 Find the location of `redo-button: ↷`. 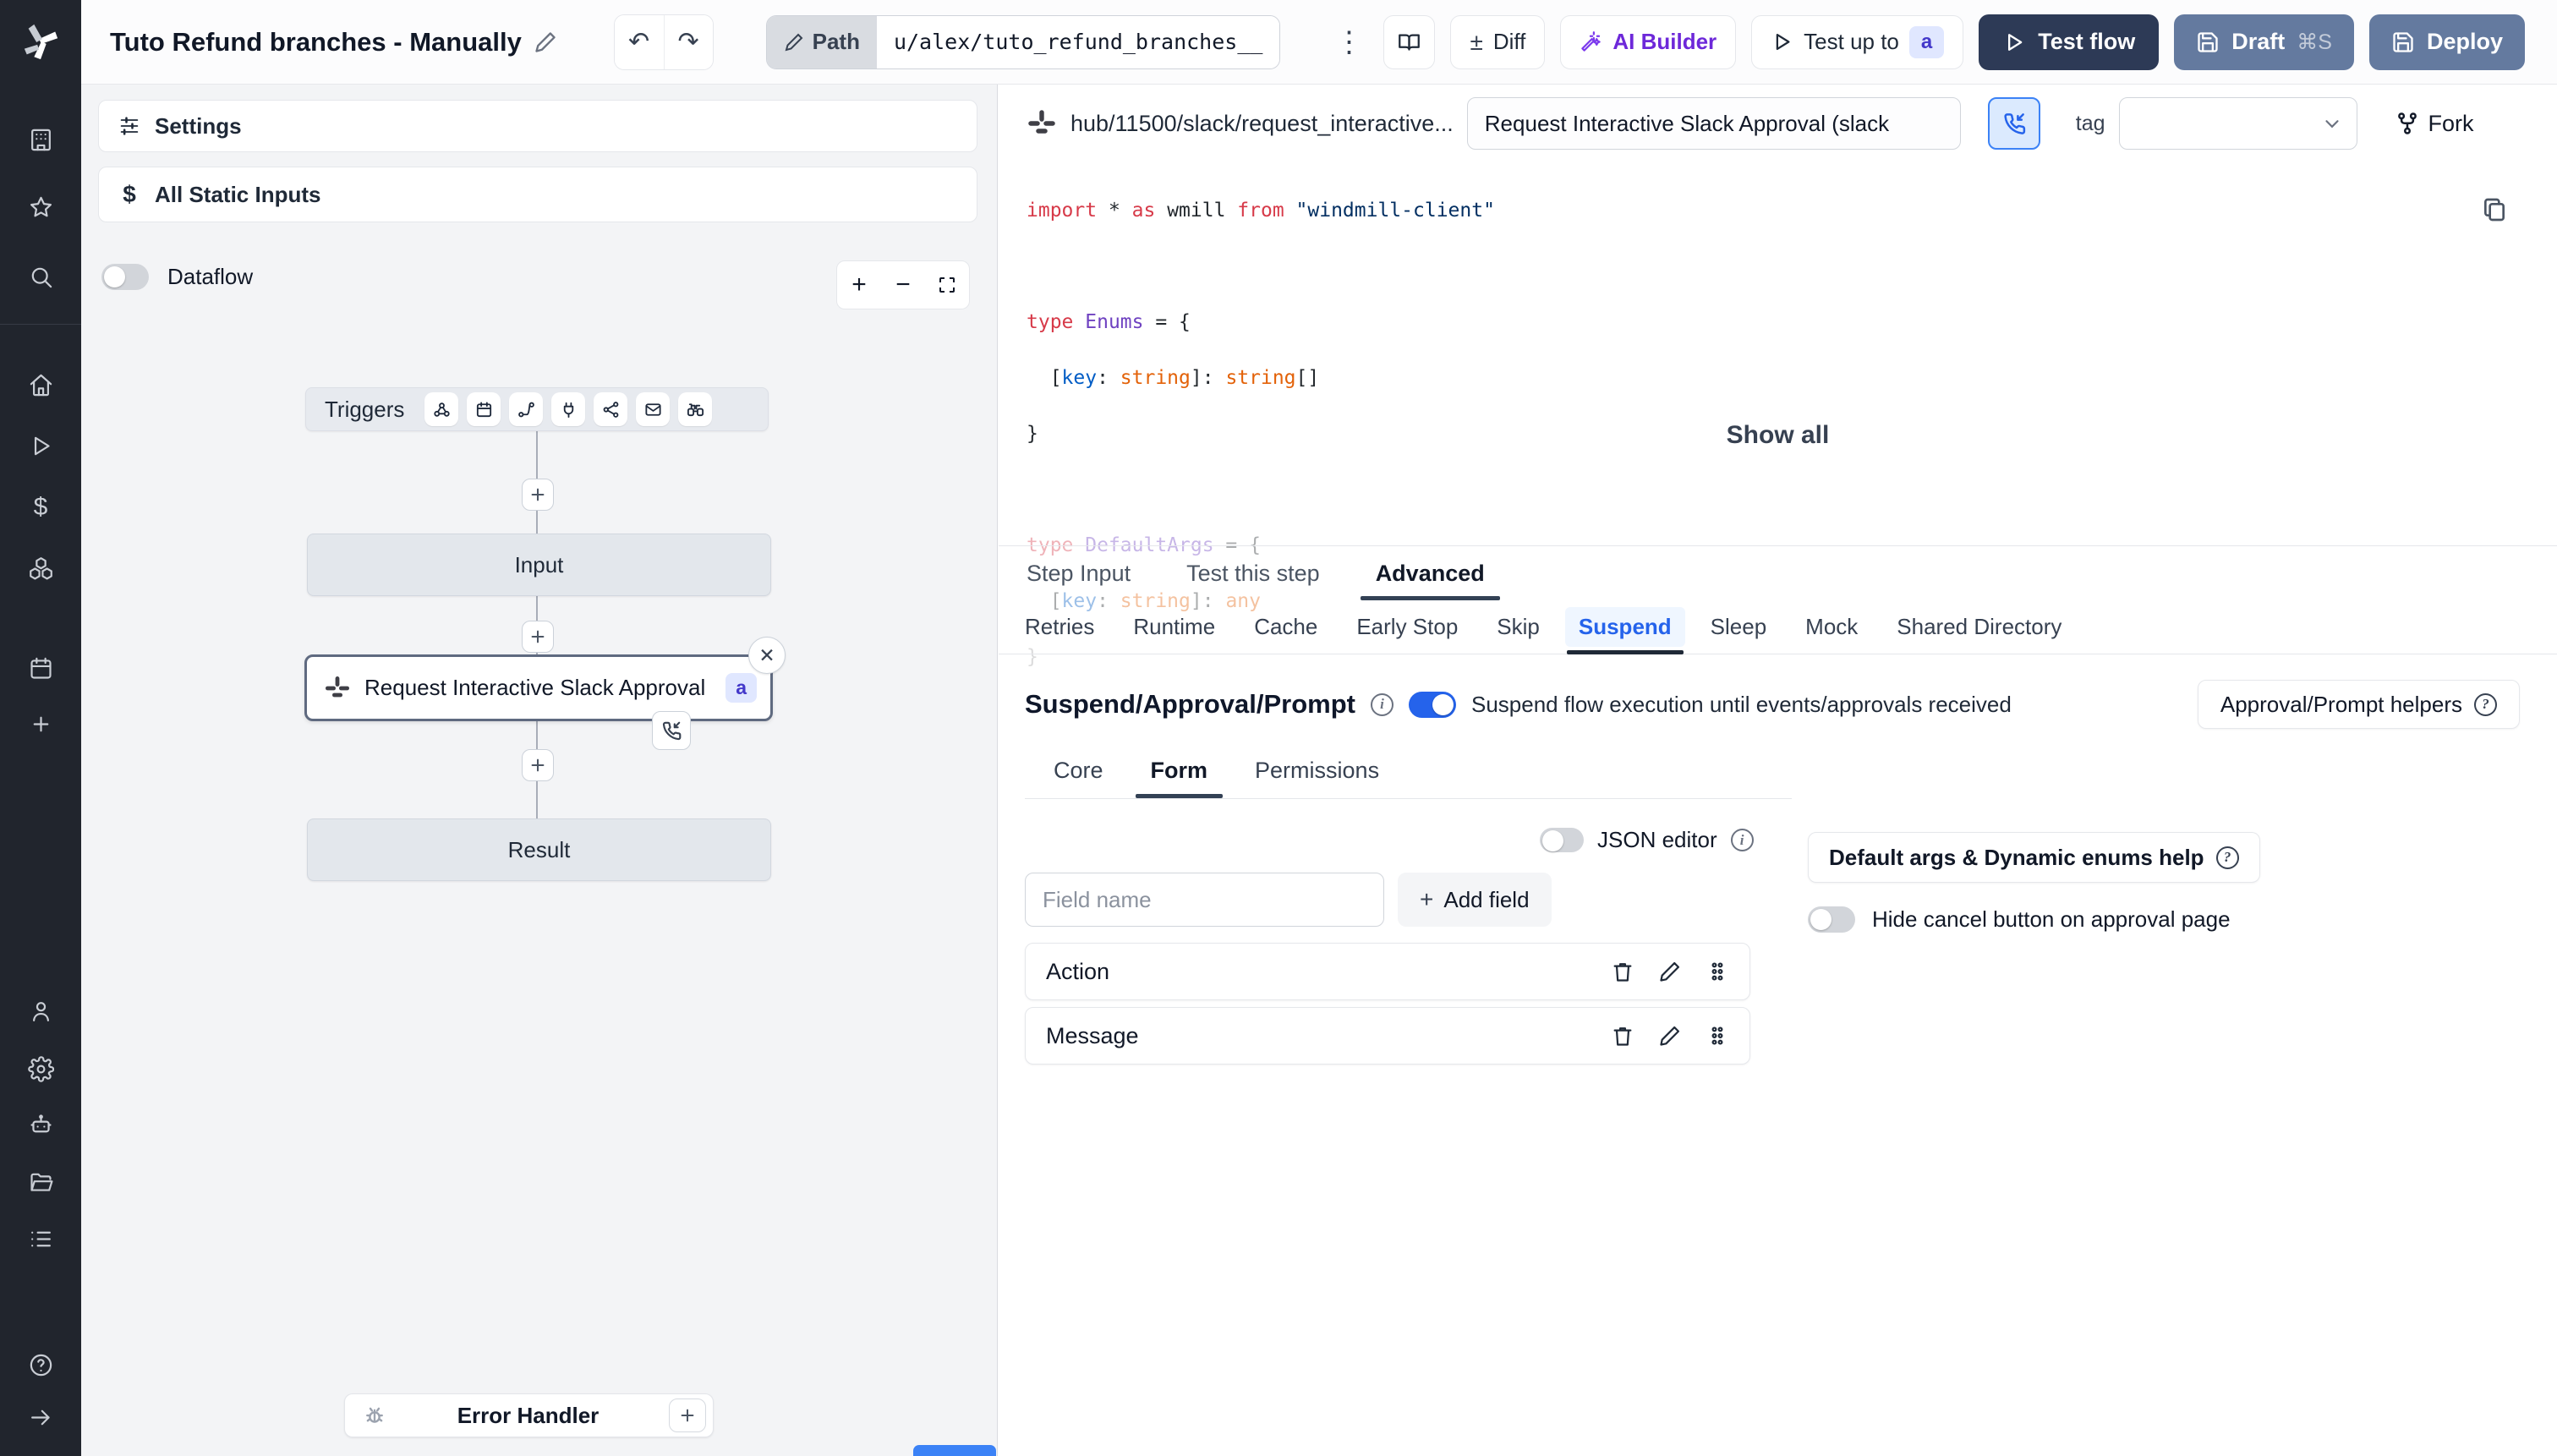

redo-button: ↷ is located at coordinates (688, 41).